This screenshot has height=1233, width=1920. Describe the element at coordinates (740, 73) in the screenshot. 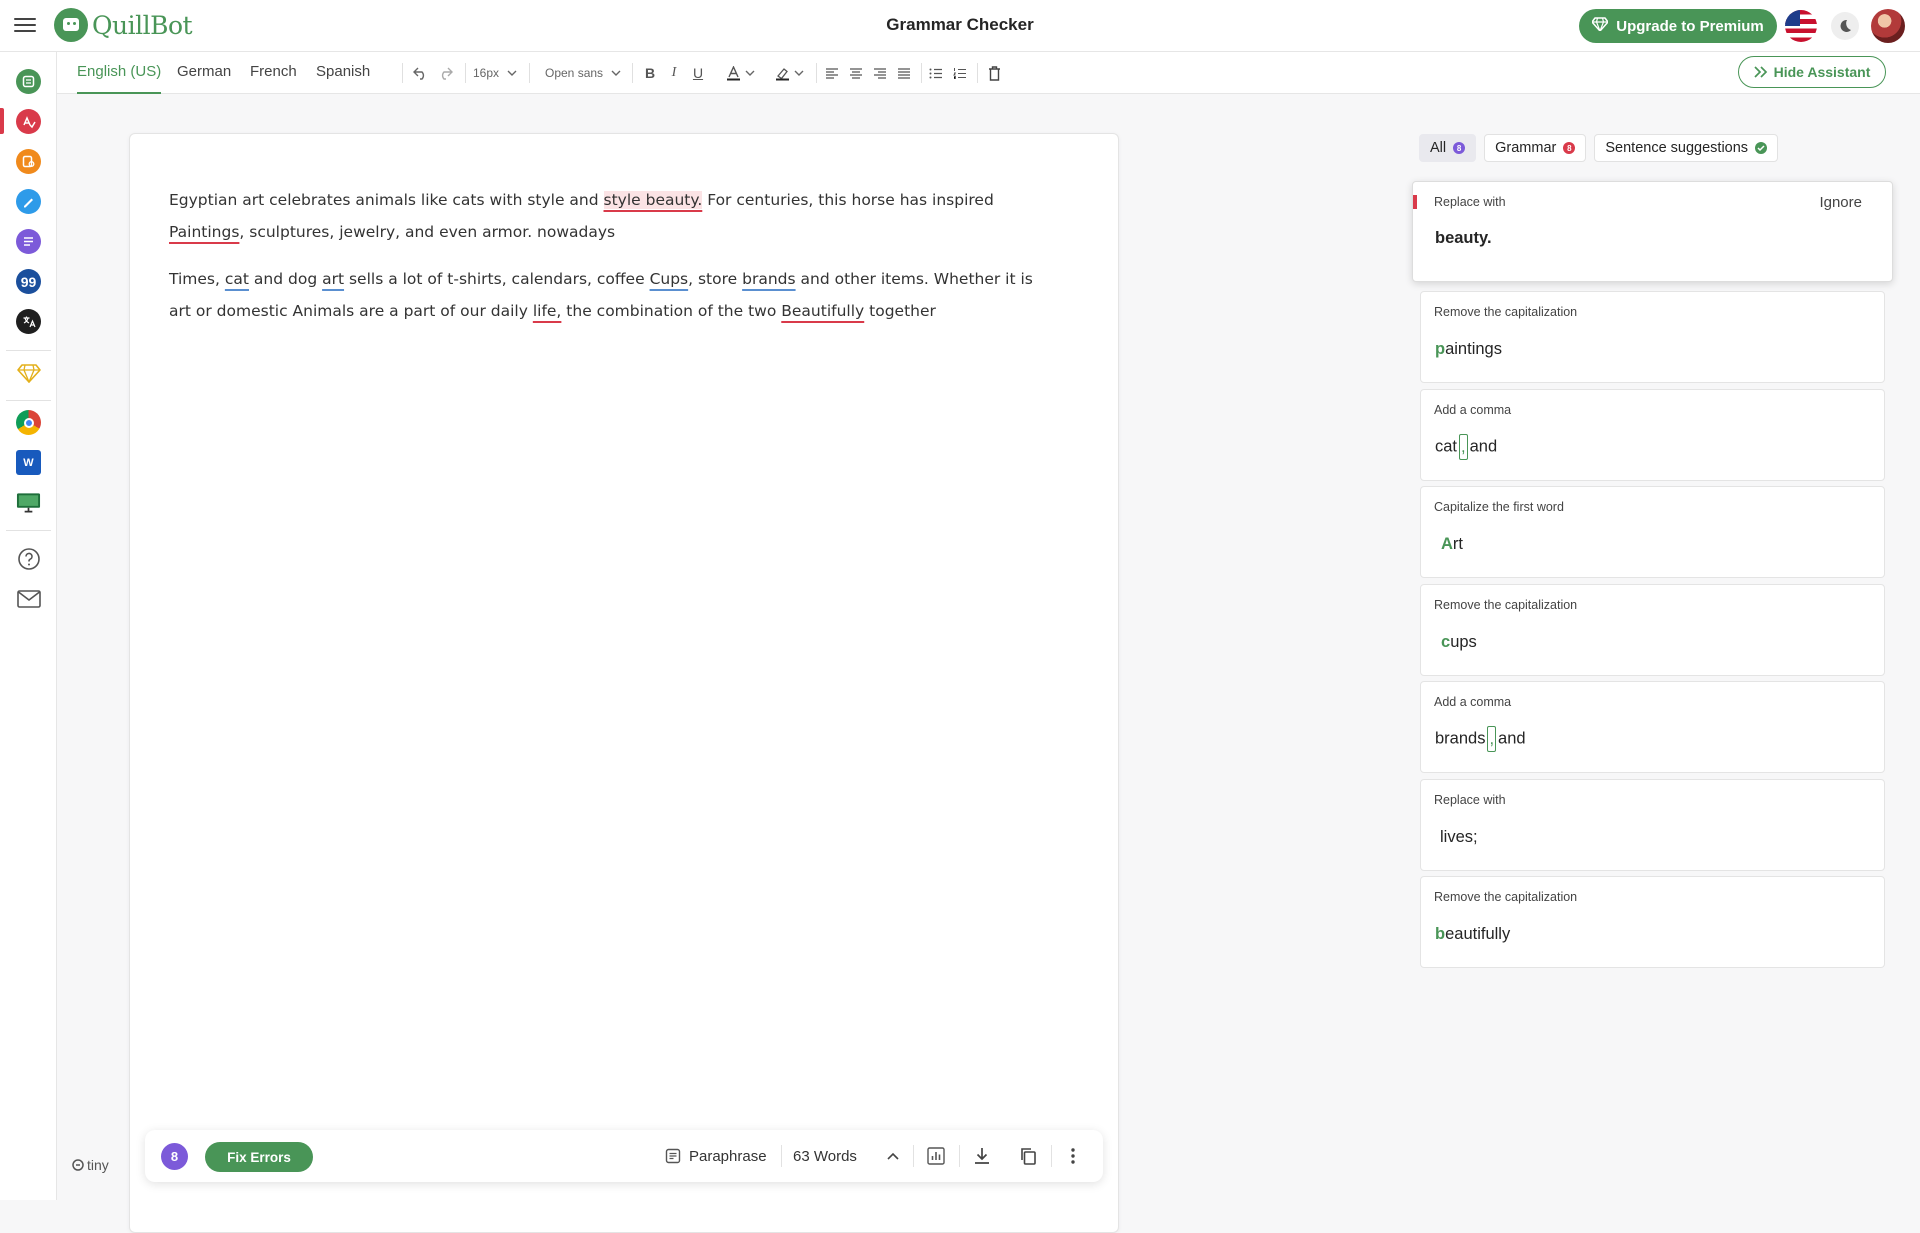

I see `text-color-button` at that location.